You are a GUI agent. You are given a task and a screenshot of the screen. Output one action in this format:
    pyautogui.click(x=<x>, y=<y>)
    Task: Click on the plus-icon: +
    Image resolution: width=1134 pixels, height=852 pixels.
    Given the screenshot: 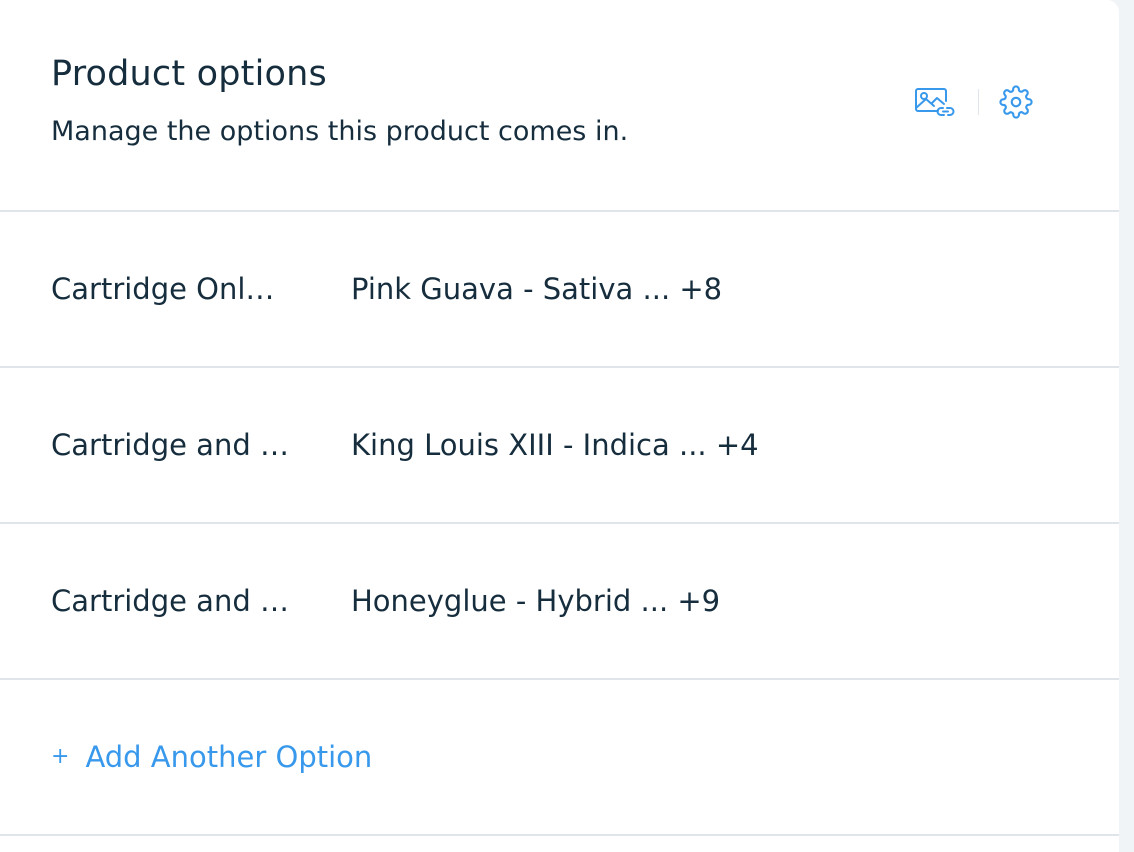 What is the action you would take?
    pyautogui.click(x=60, y=756)
    